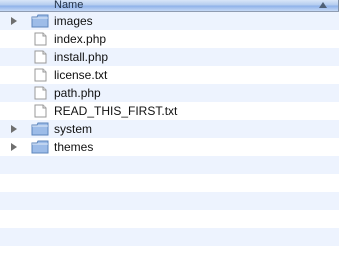 Image resolution: width=339 pixels, height=269 pixels. Describe the element at coordinates (74, 147) in the screenshot. I see `item-label: themes` at that location.